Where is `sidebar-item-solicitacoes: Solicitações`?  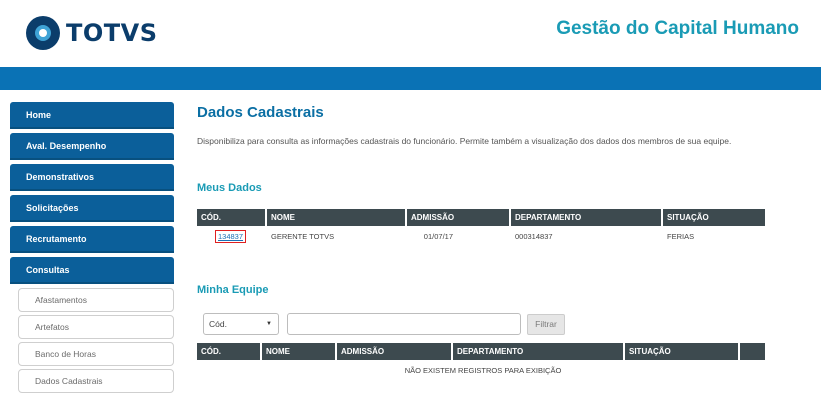
sidebar-item-solicitacoes: Solicitações is located at coordinates (92, 208).